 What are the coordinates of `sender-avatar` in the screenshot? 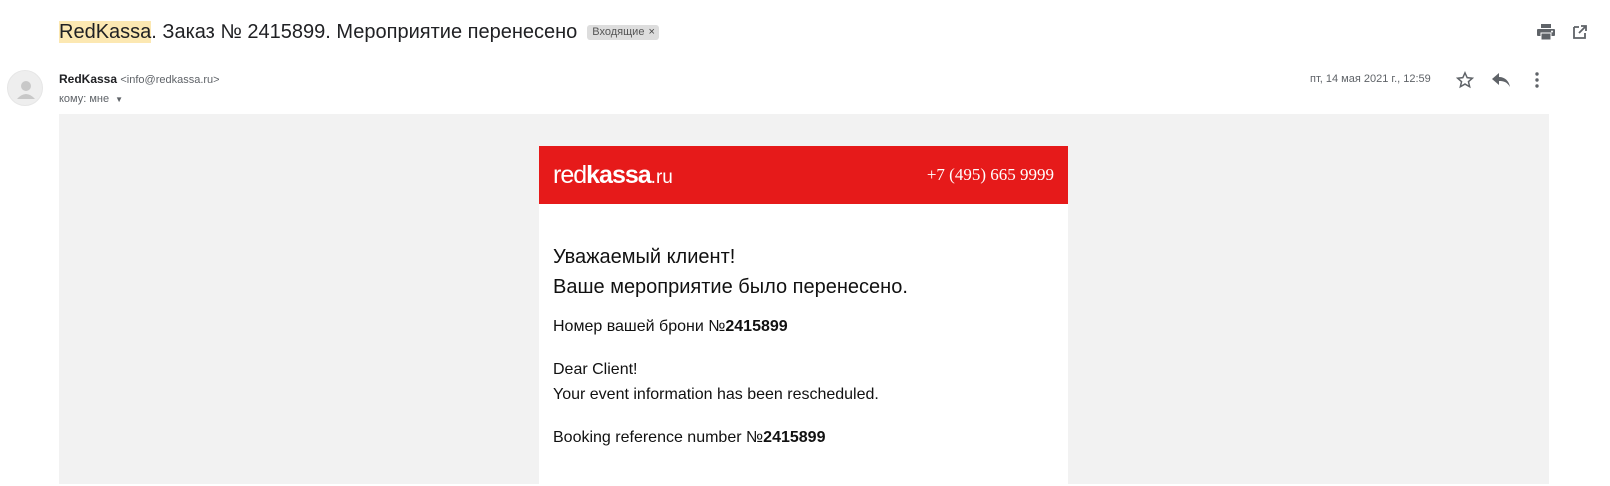 It's located at (25, 88).